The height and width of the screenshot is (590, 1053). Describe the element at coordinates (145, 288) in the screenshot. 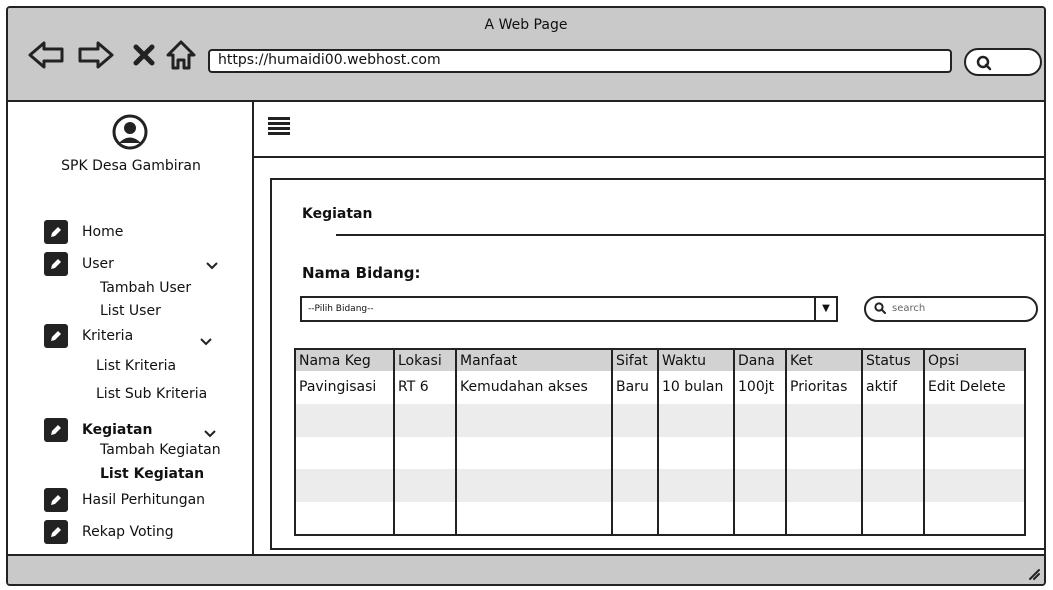

I see `sidebar-subitem-tambah-user: Tambah User` at that location.